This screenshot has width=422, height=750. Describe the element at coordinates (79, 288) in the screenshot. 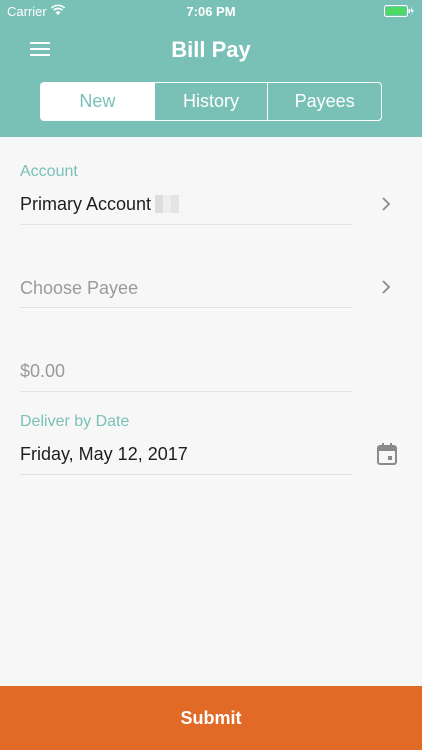

I see `choose-payee-field: Choose Payee` at that location.